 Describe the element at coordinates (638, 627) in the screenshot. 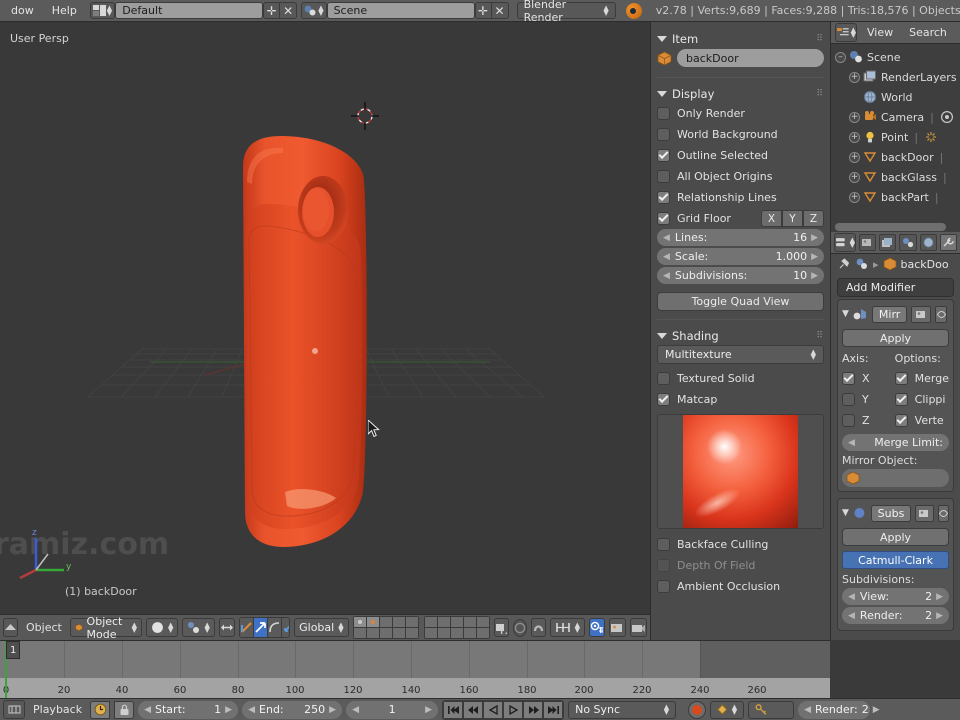

I see `opengl-render-animation-button` at that location.